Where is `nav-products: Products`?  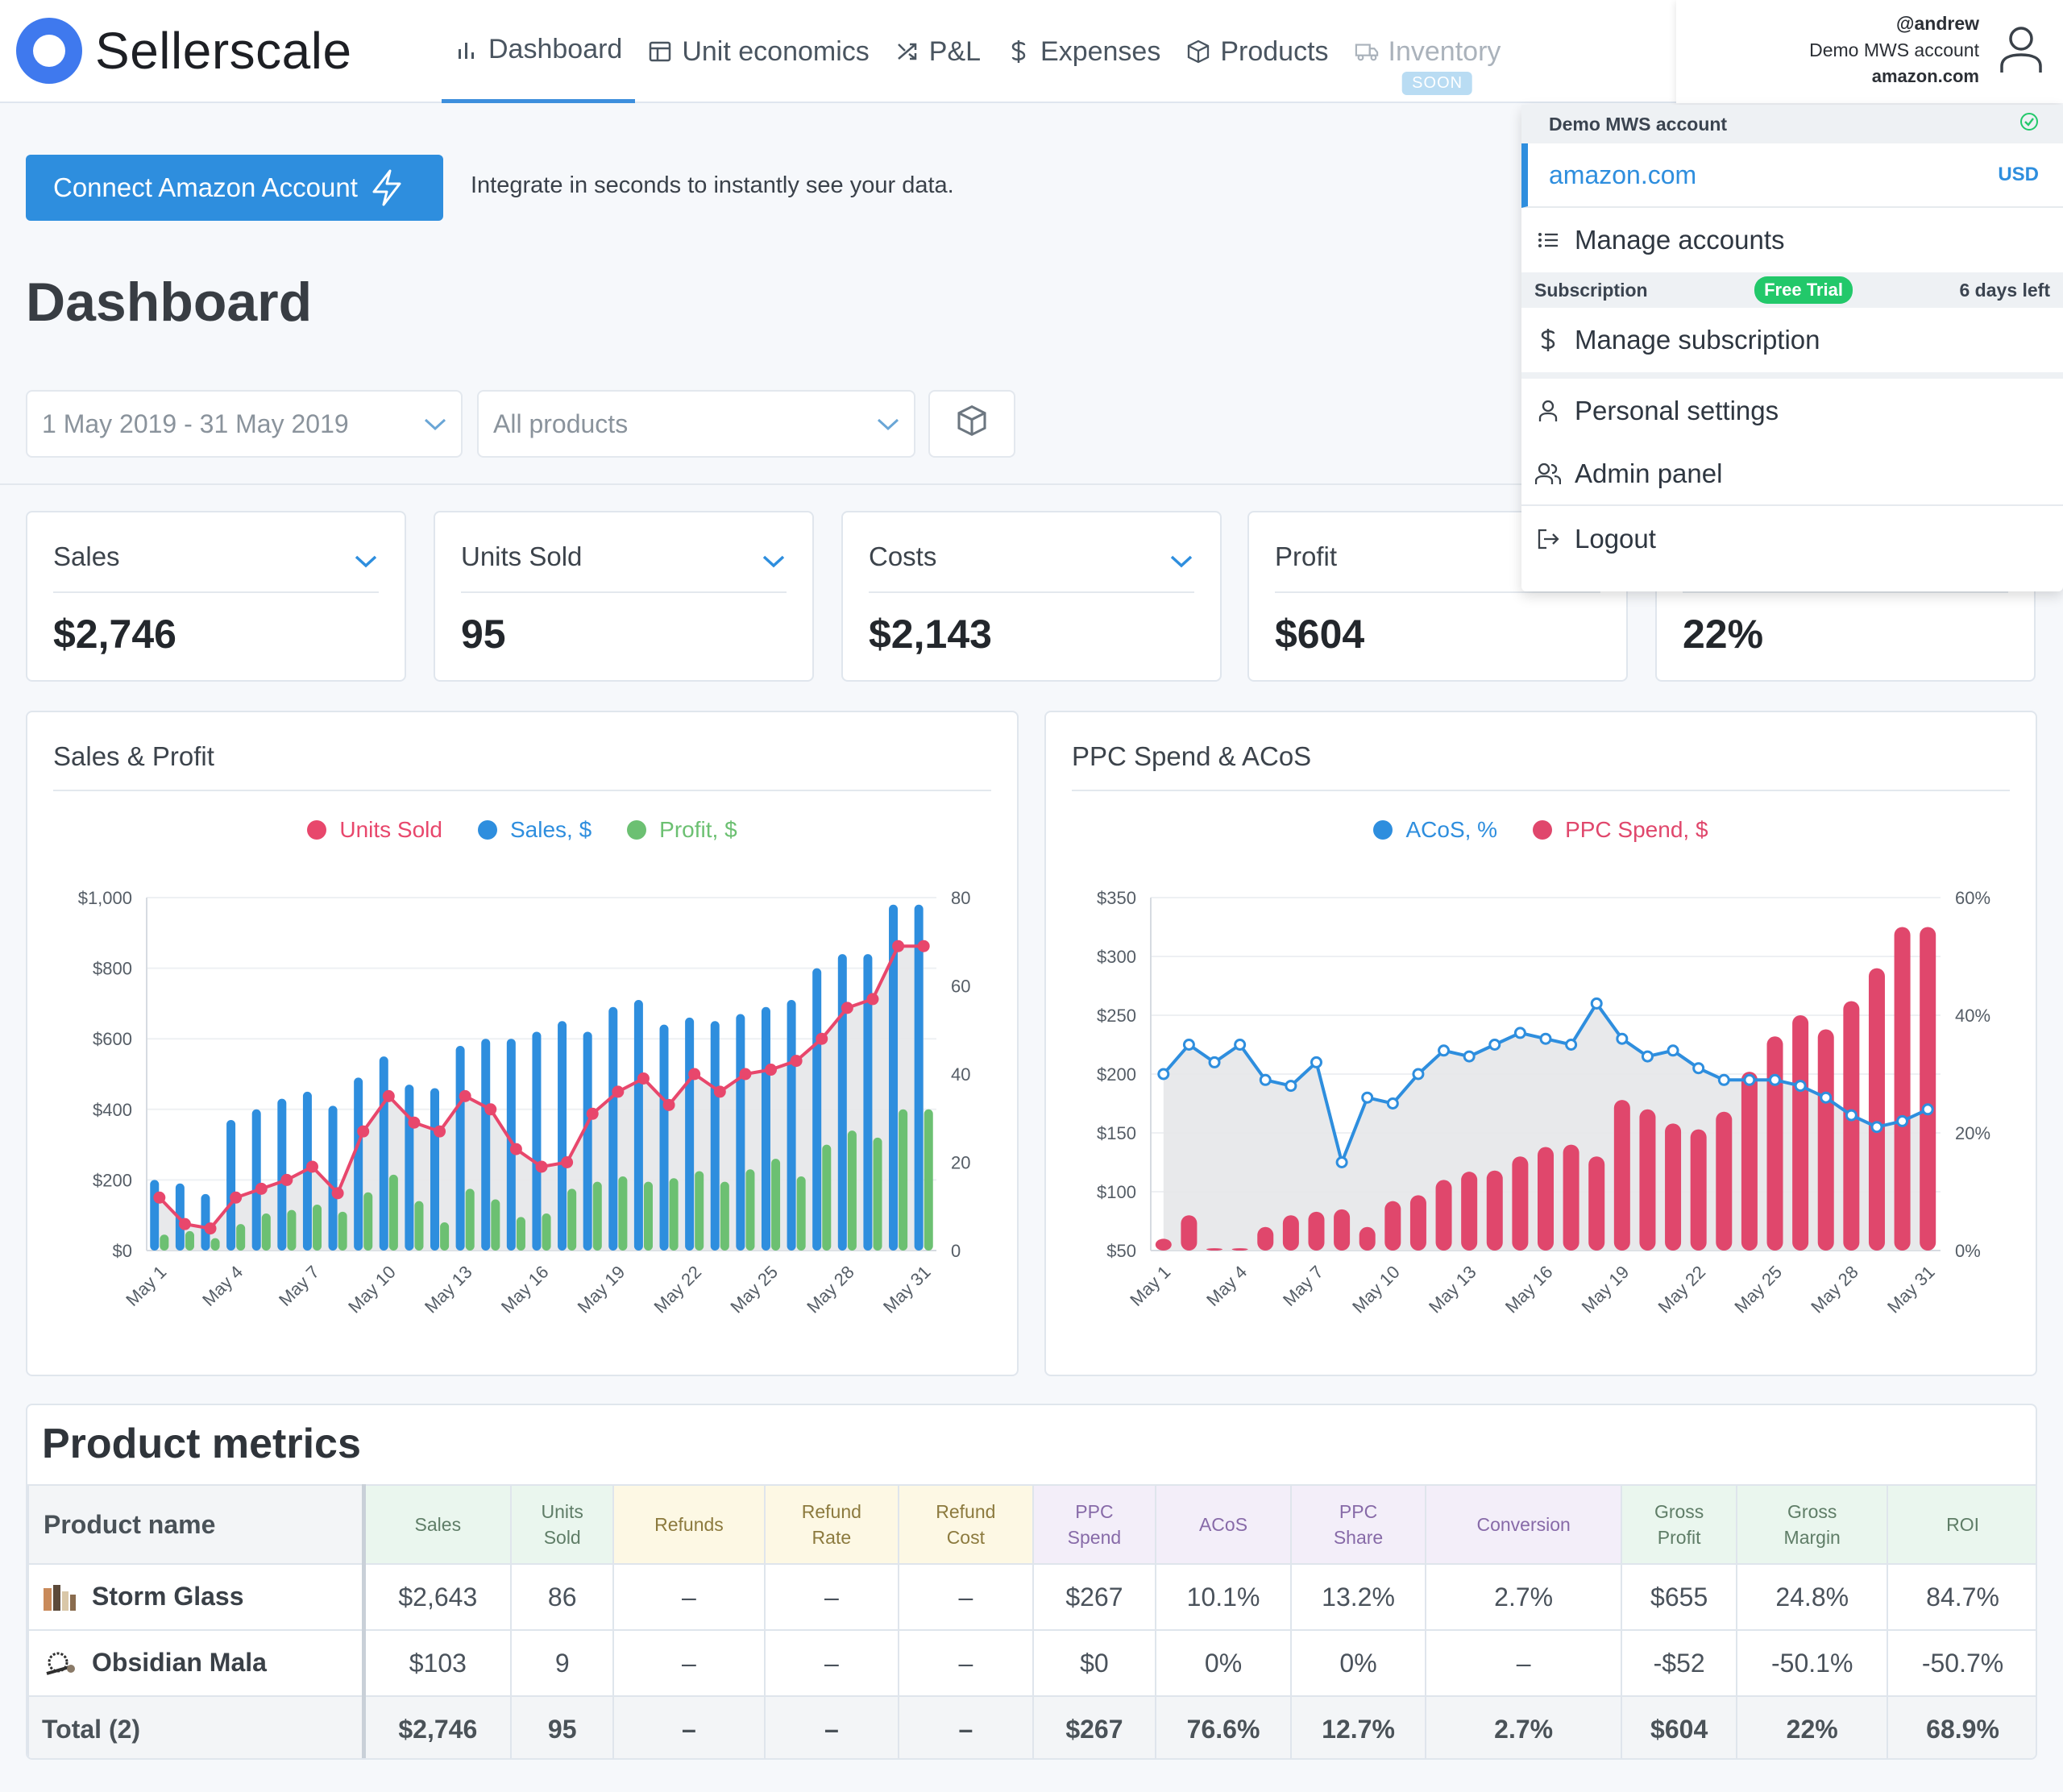 nav-products: Products is located at coordinates (1257, 51).